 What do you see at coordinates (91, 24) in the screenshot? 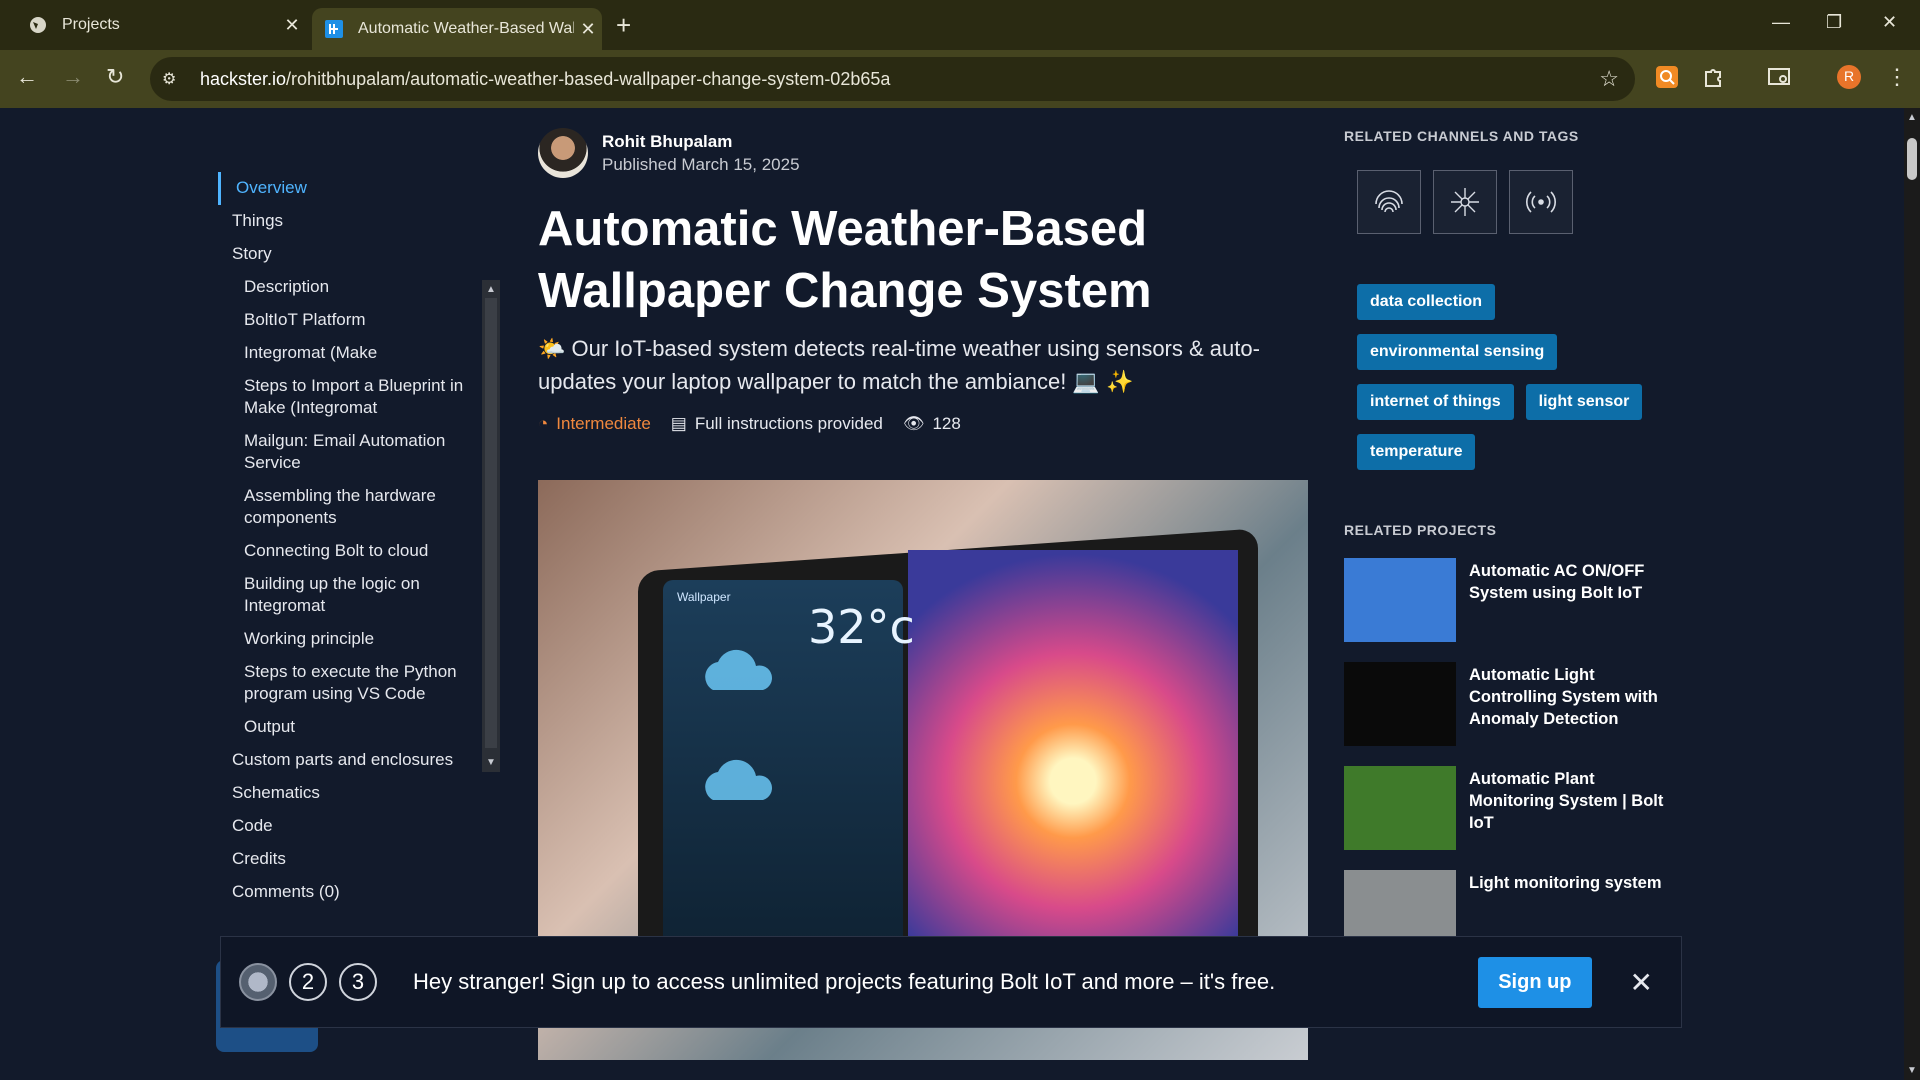
I see `tab-title: Projects` at bounding box center [91, 24].